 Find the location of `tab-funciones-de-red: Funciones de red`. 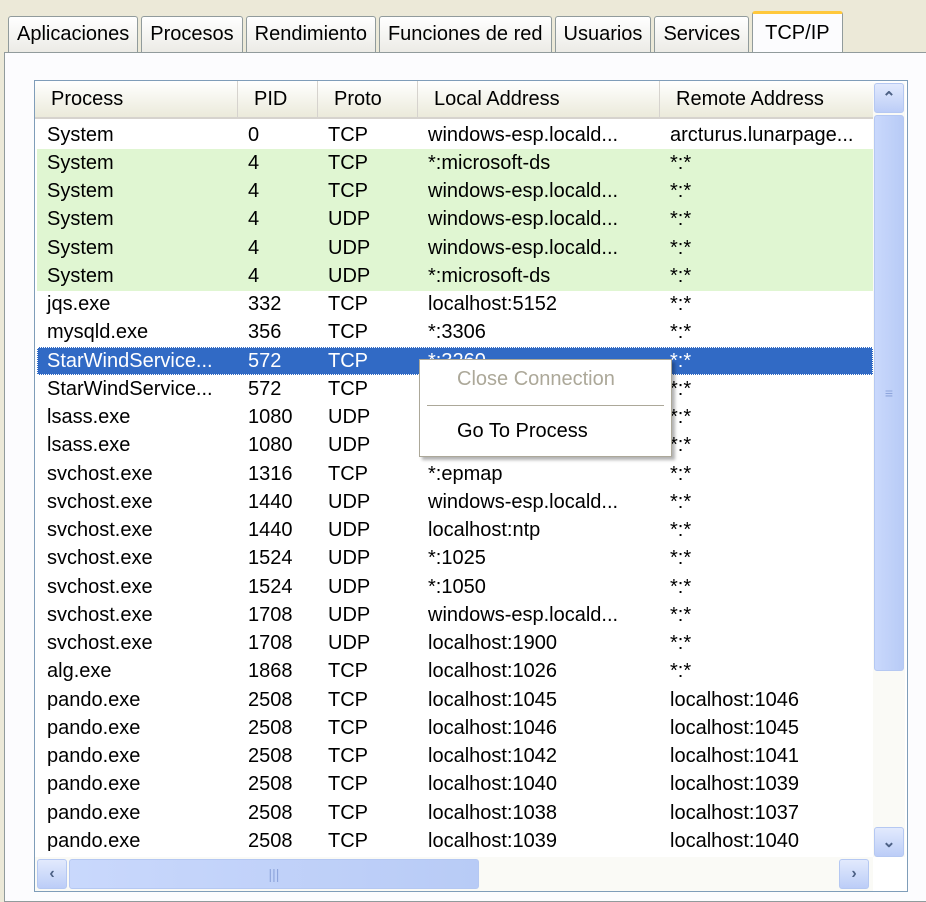

tab-funciones-de-red: Funciones de red is located at coordinates (465, 34).